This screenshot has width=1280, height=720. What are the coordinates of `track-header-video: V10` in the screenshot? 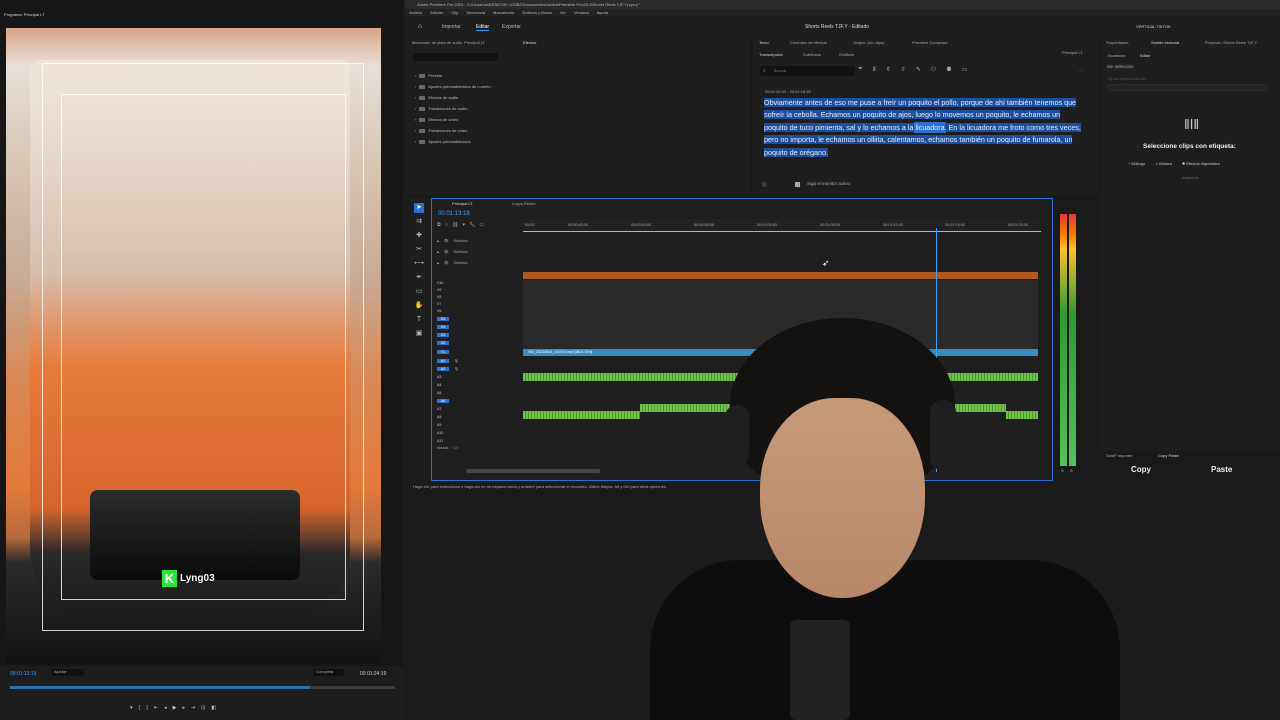 It's located at (443, 283).